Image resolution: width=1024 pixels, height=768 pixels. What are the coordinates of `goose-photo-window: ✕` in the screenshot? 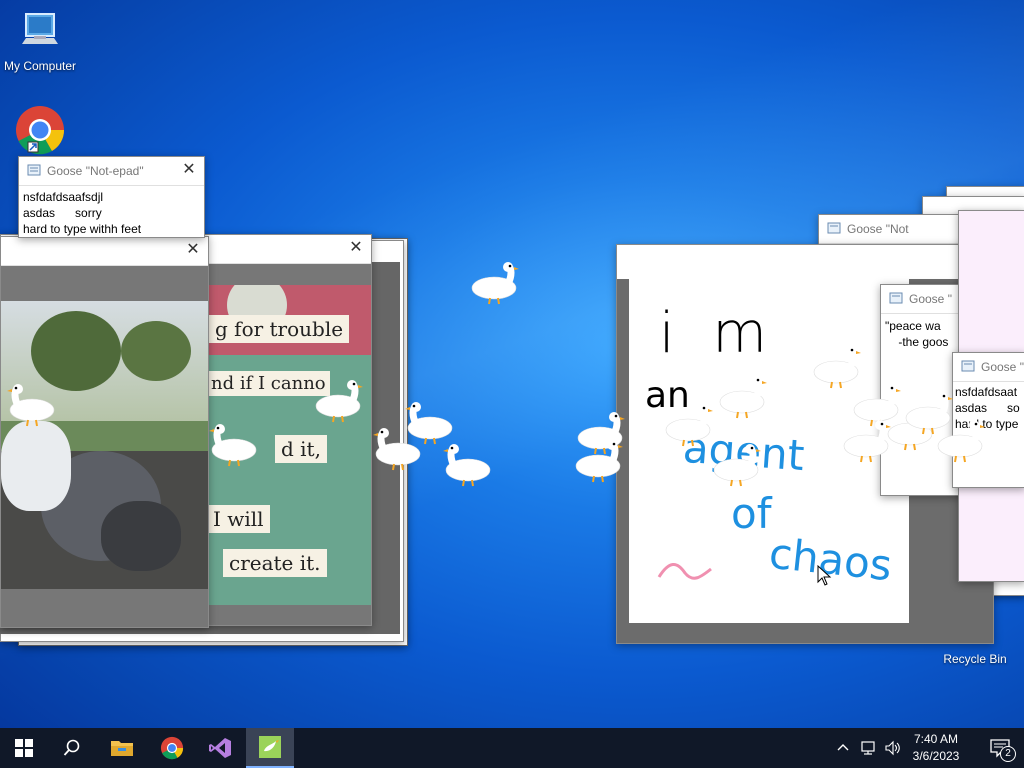 It's located at (104, 432).